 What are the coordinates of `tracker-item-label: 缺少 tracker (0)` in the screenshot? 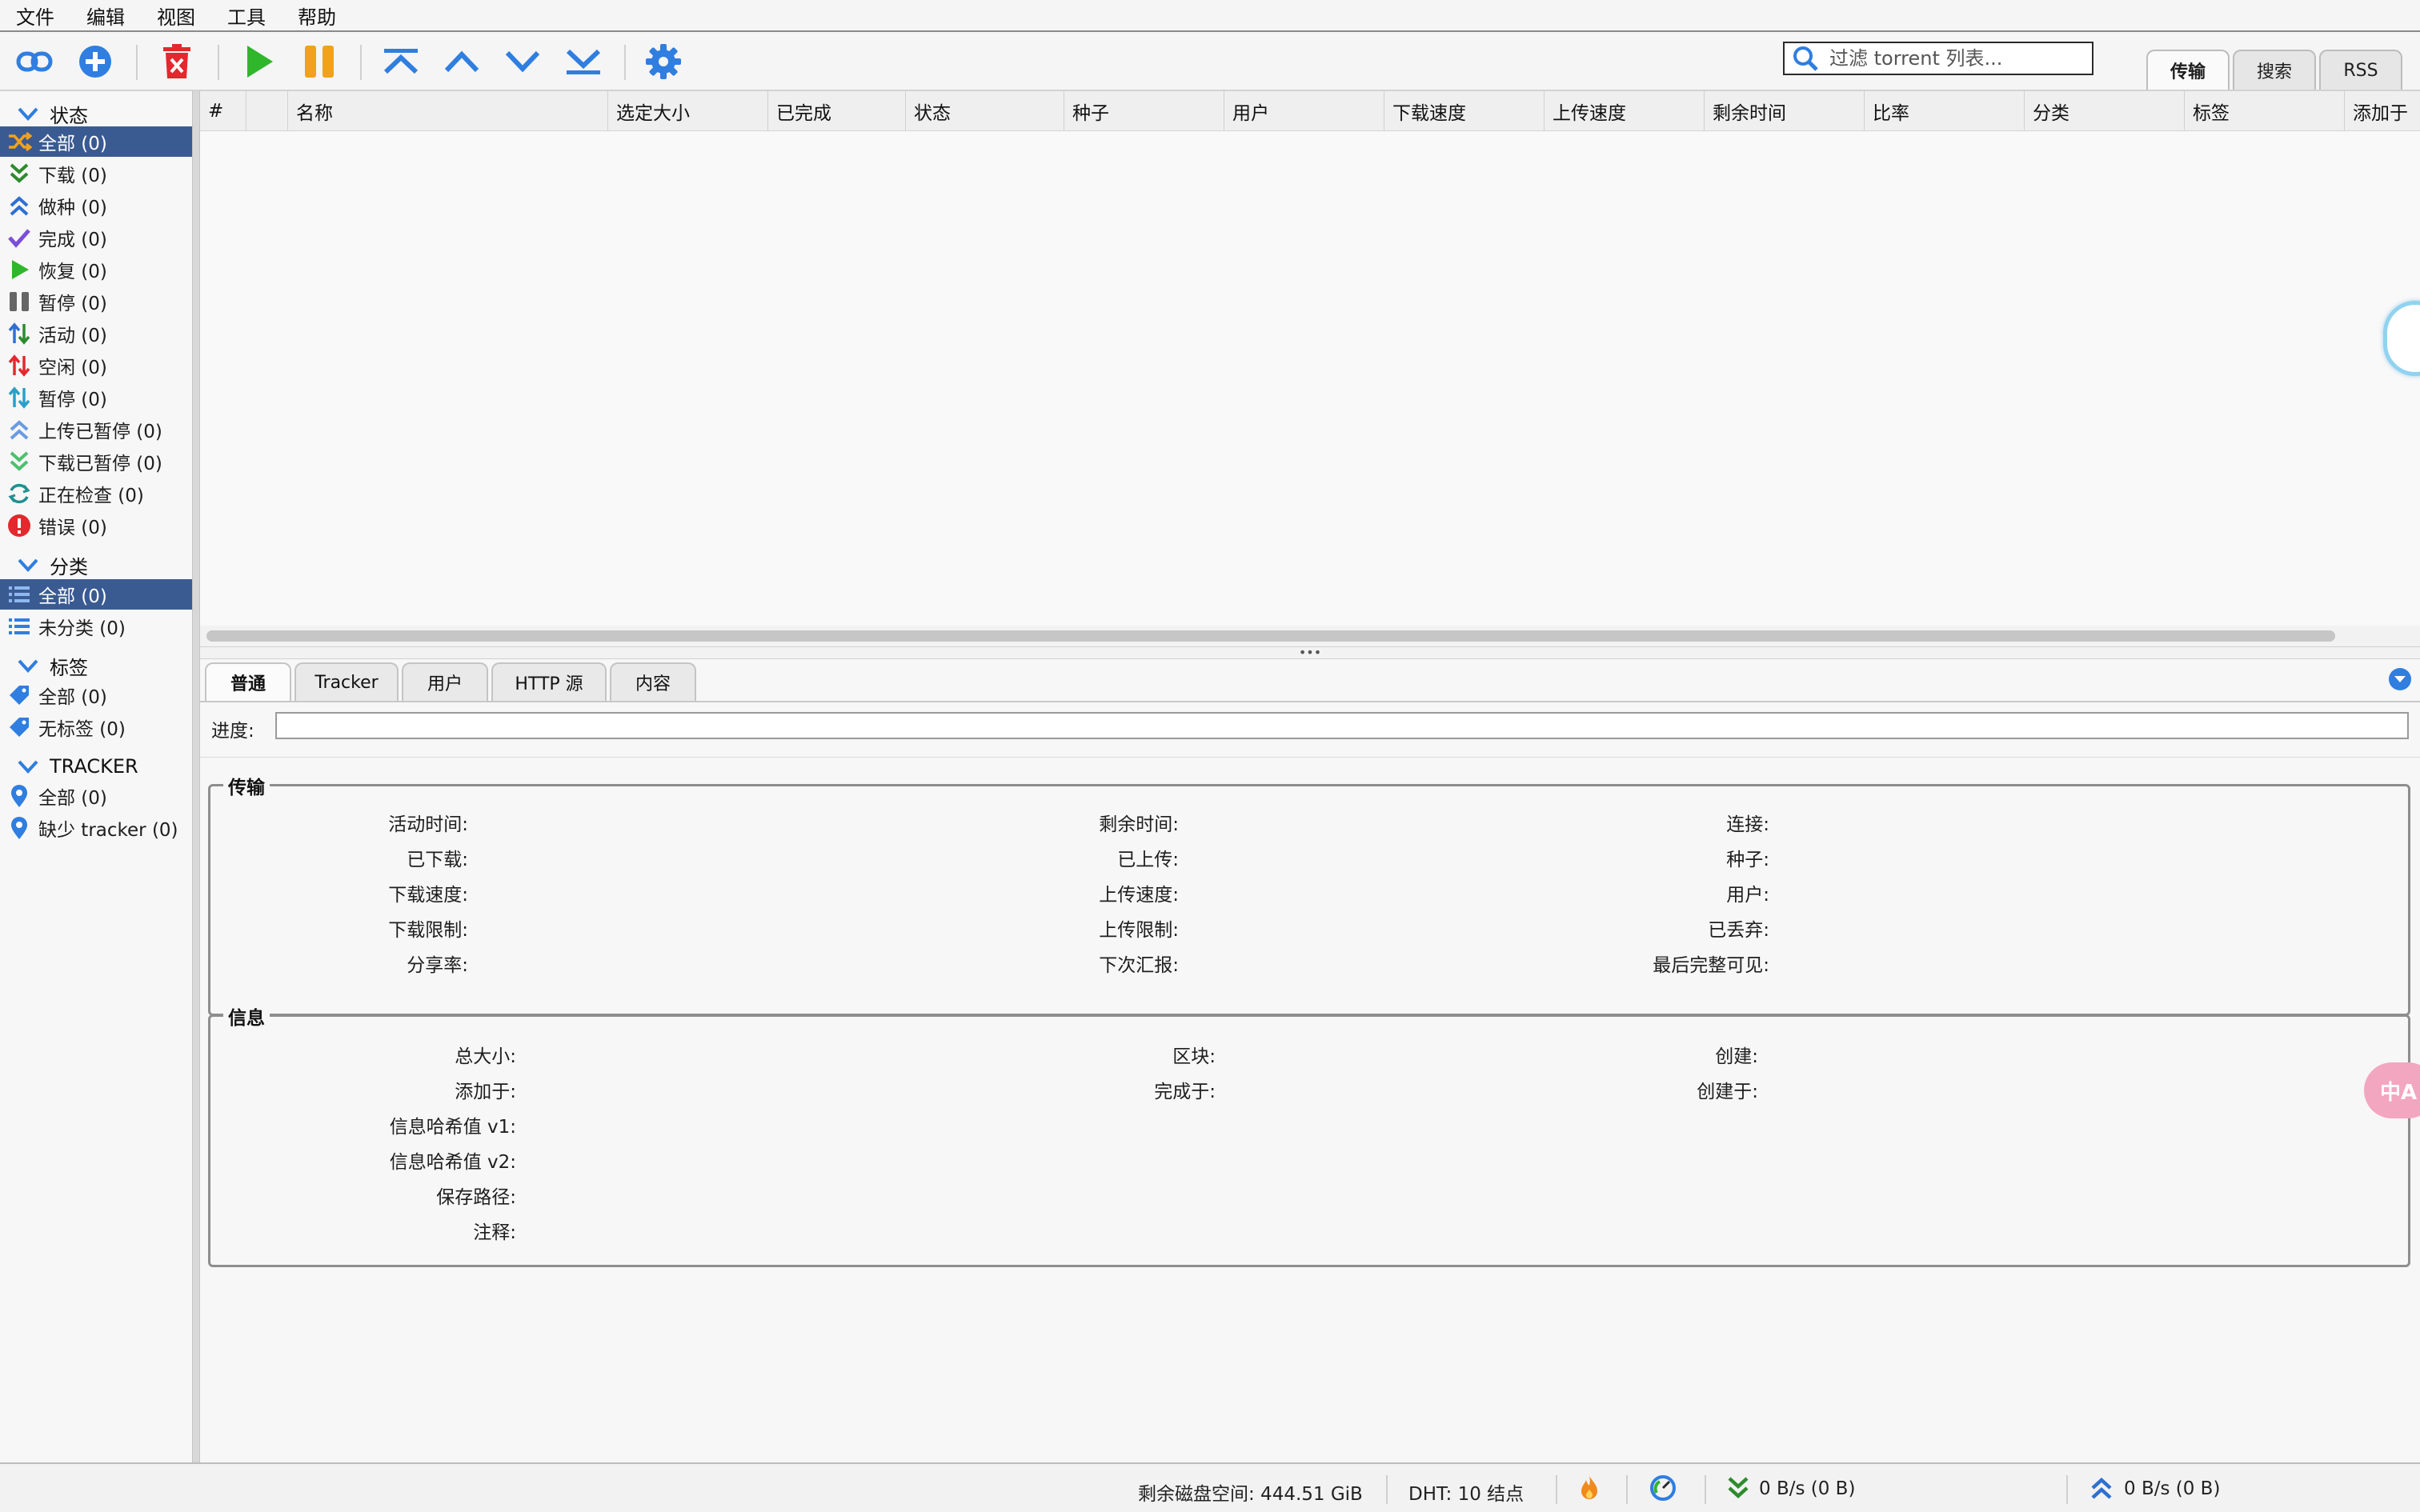 It's located at (108, 830).